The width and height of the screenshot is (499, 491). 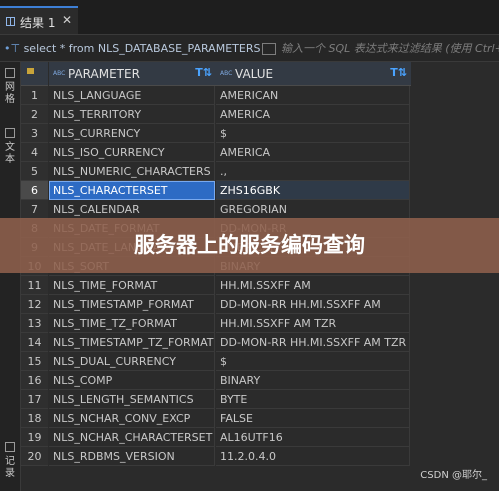 I want to click on row-number: 17, so click(x=34, y=399).